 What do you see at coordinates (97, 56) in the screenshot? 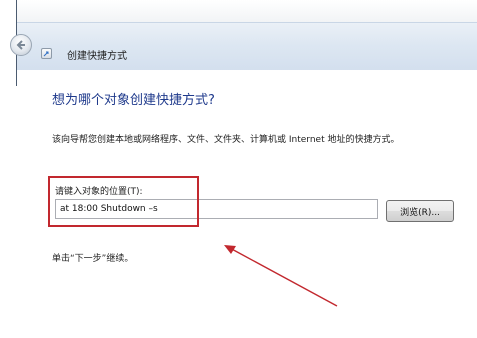
I see `window-title: 创建快捷方式` at bounding box center [97, 56].